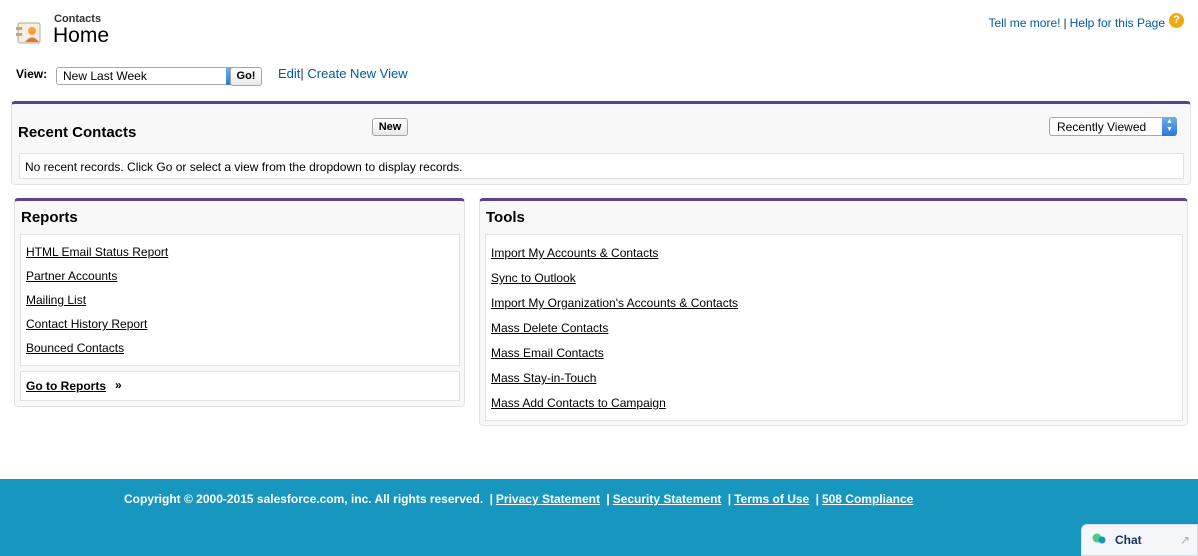 The height and width of the screenshot is (556, 1198). What do you see at coordinates (66, 386) in the screenshot?
I see `go-to-reports-link: Go to Reports` at bounding box center [66, 386].